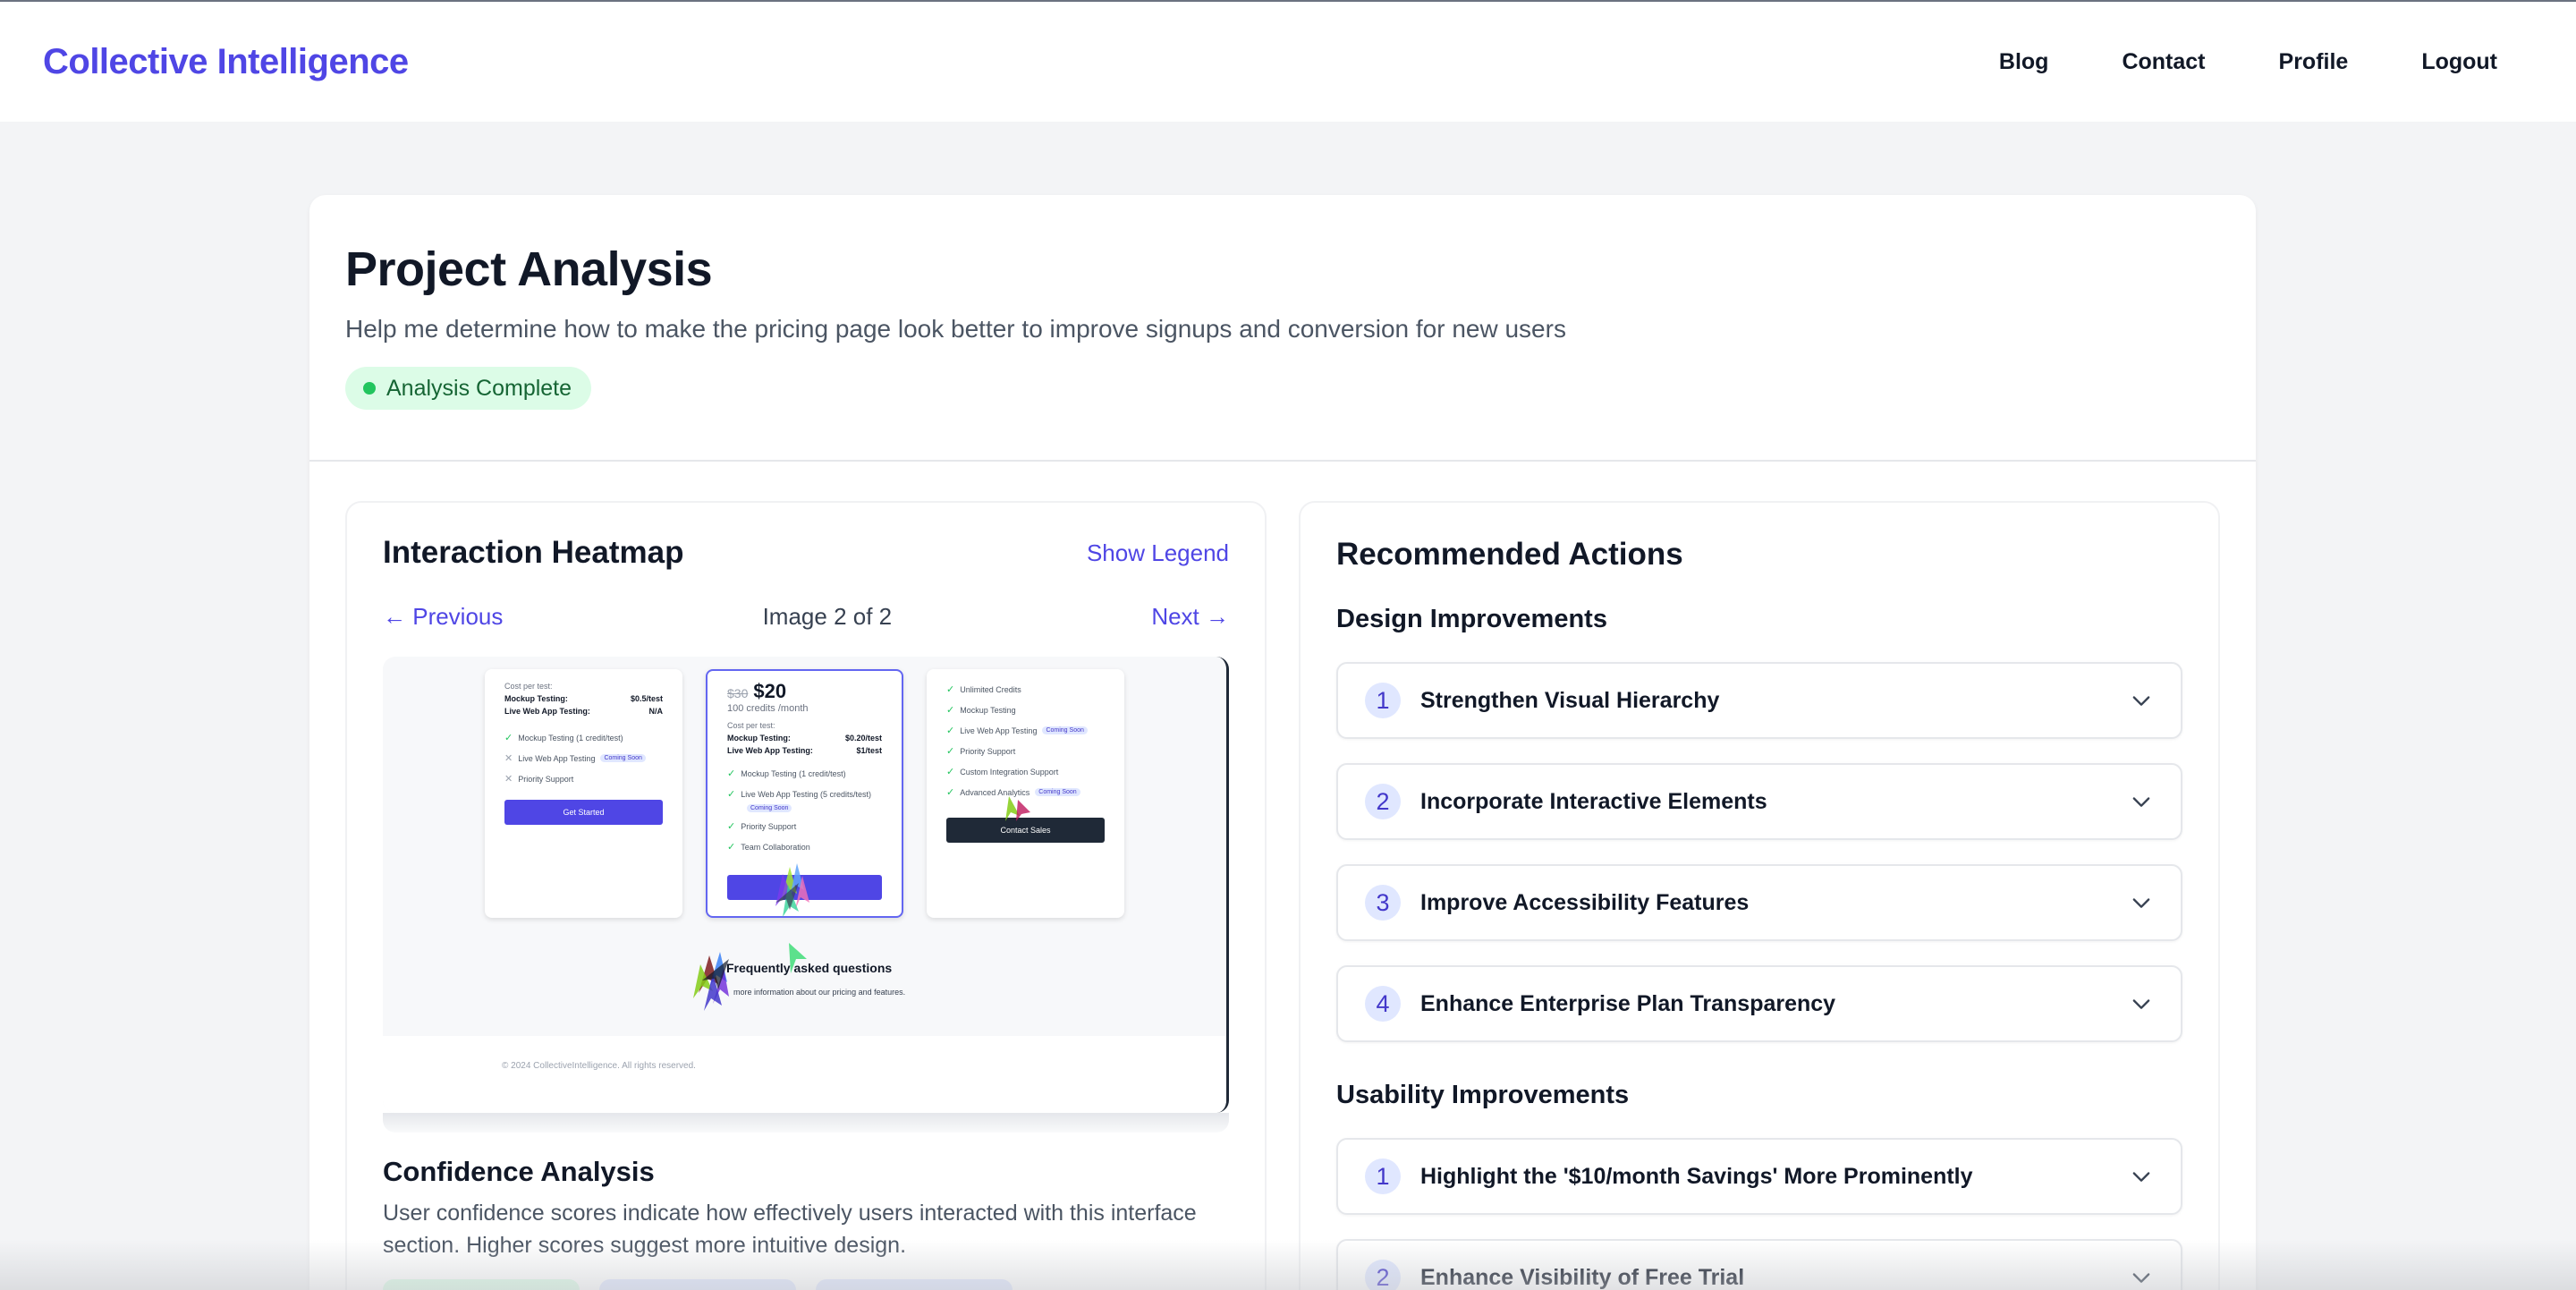 This screenshot has height=1290, width=2576. I want to click on page-title: Project Analysis, so click(529, 269).